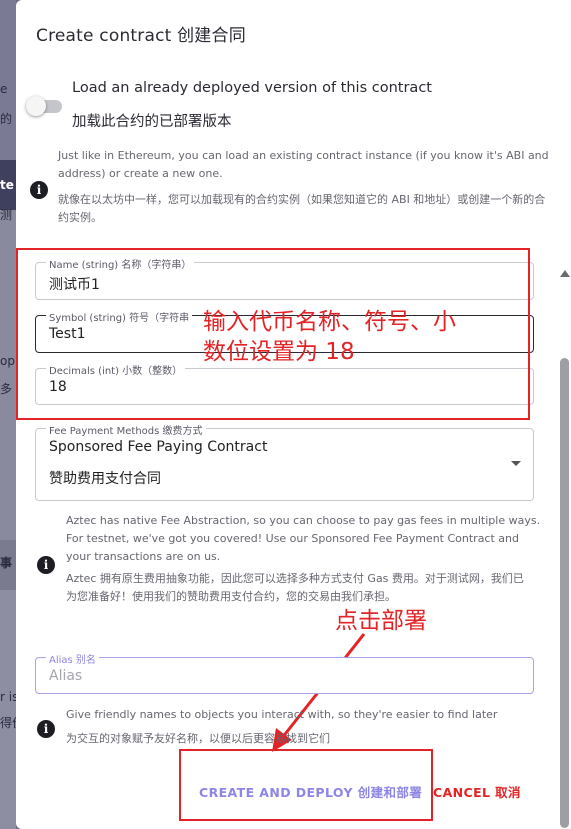 The width and height of the screenshot is (571, 829). Describe the element at coordinates (7, 185) in the screenshot. I see `background-text: te` at that location.